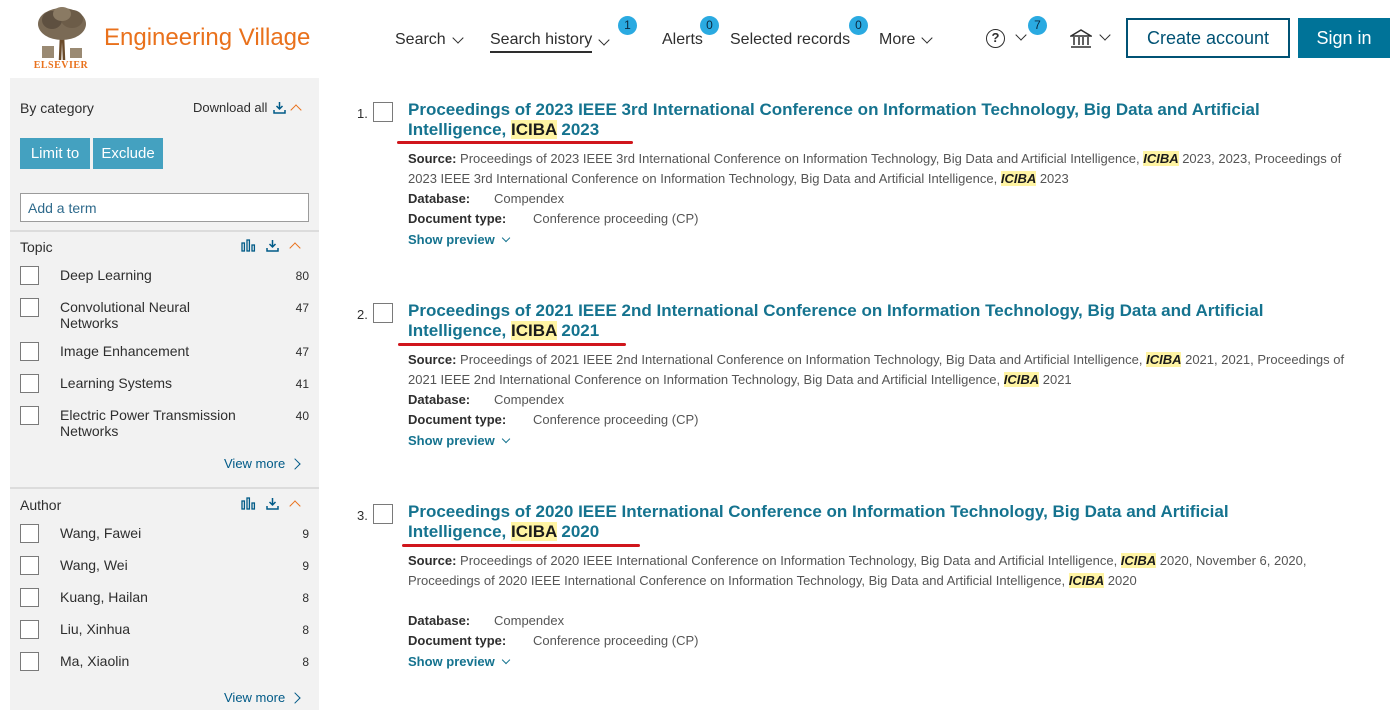  I want to click on author-facet-actions, so click(271, 504).